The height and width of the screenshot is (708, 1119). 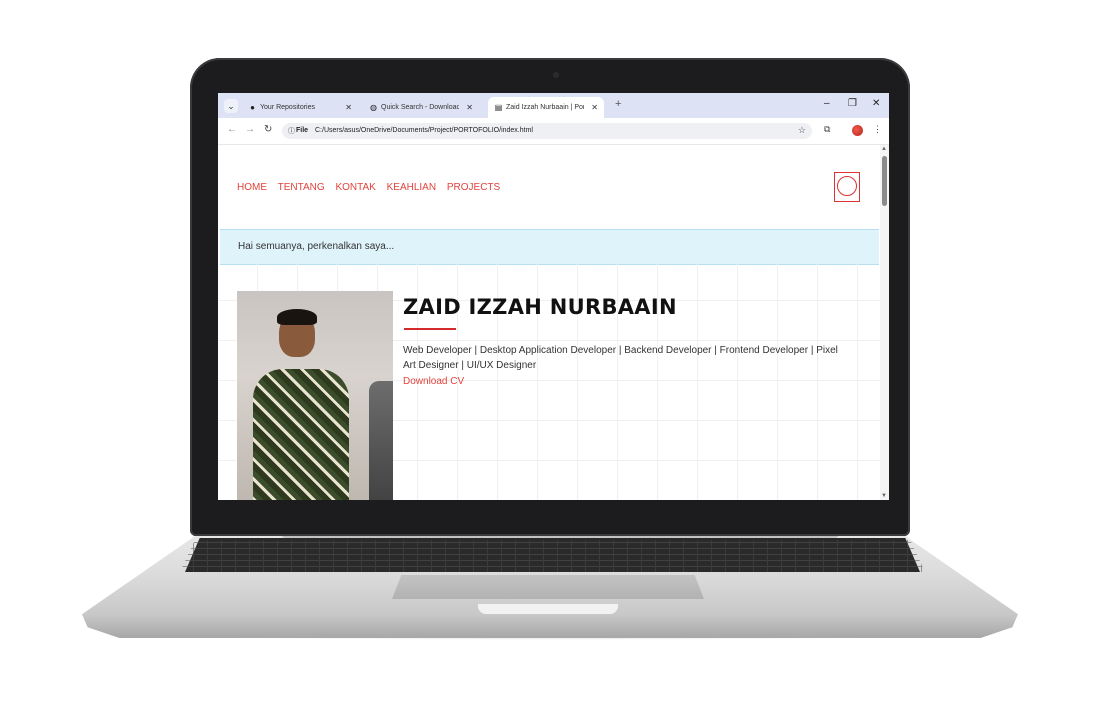 What do you see at coordinates (252, 107) in the screenshot?
I see `github-icon: ●` at bounding box center [252, 107].